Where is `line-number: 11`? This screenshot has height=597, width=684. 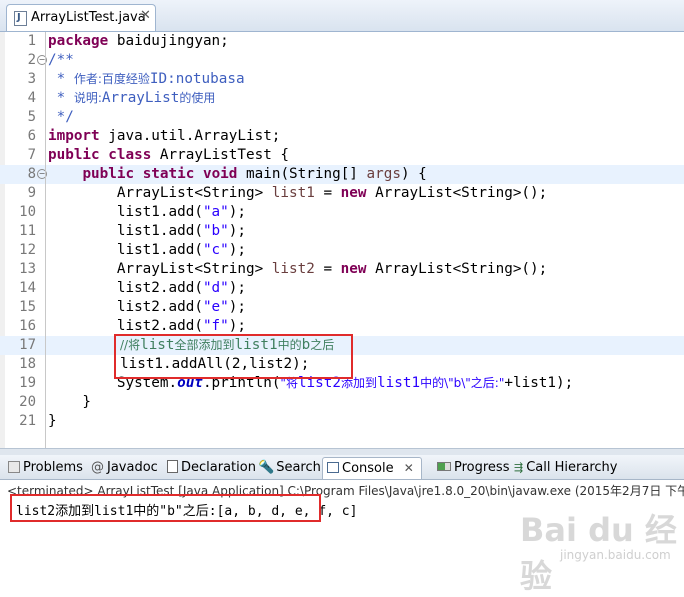
line-number: 11 is located at coordinates (27, 231).